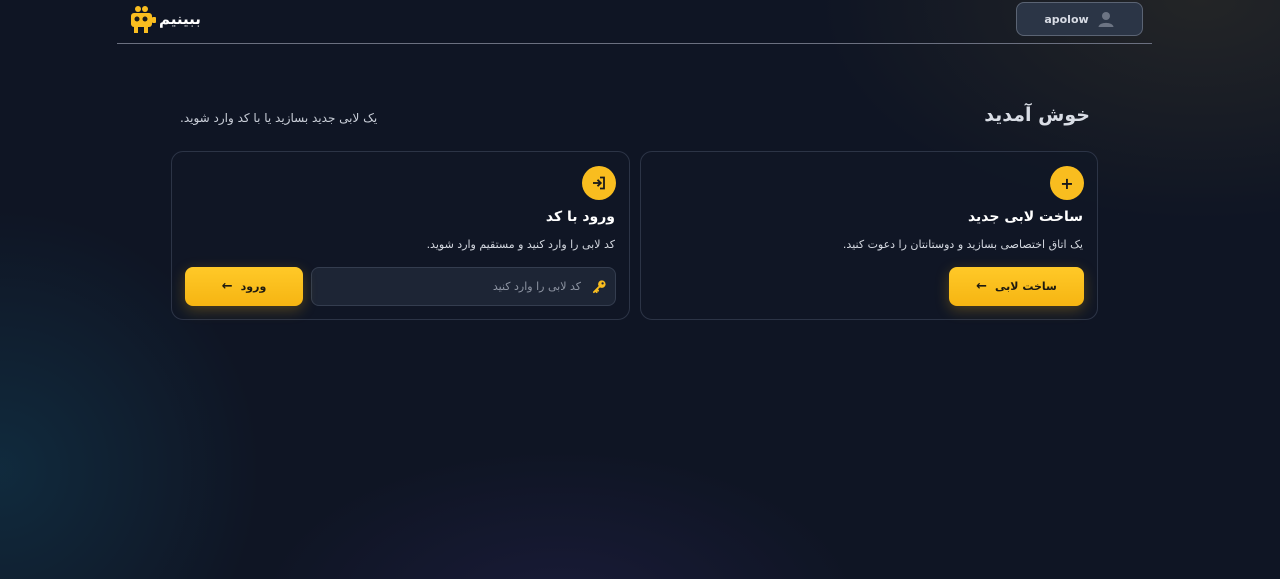 Image resolution: width=1280 pixels, height=579 pixels. I want to click on create-lobby-button-label: ساخت لابی, so click(1026, 286).